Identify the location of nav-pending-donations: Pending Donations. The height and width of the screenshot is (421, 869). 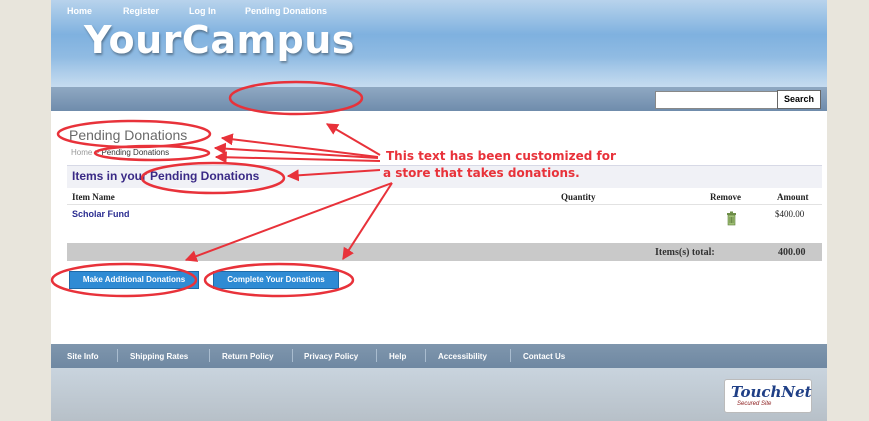
(286, 11).